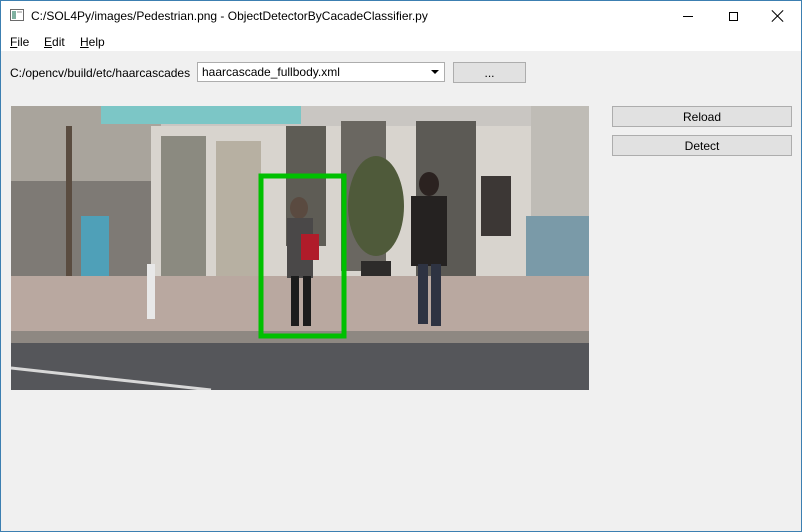 This screenshot has width=802, height=532. I want to click on maximize-icon, so click(733, 16).